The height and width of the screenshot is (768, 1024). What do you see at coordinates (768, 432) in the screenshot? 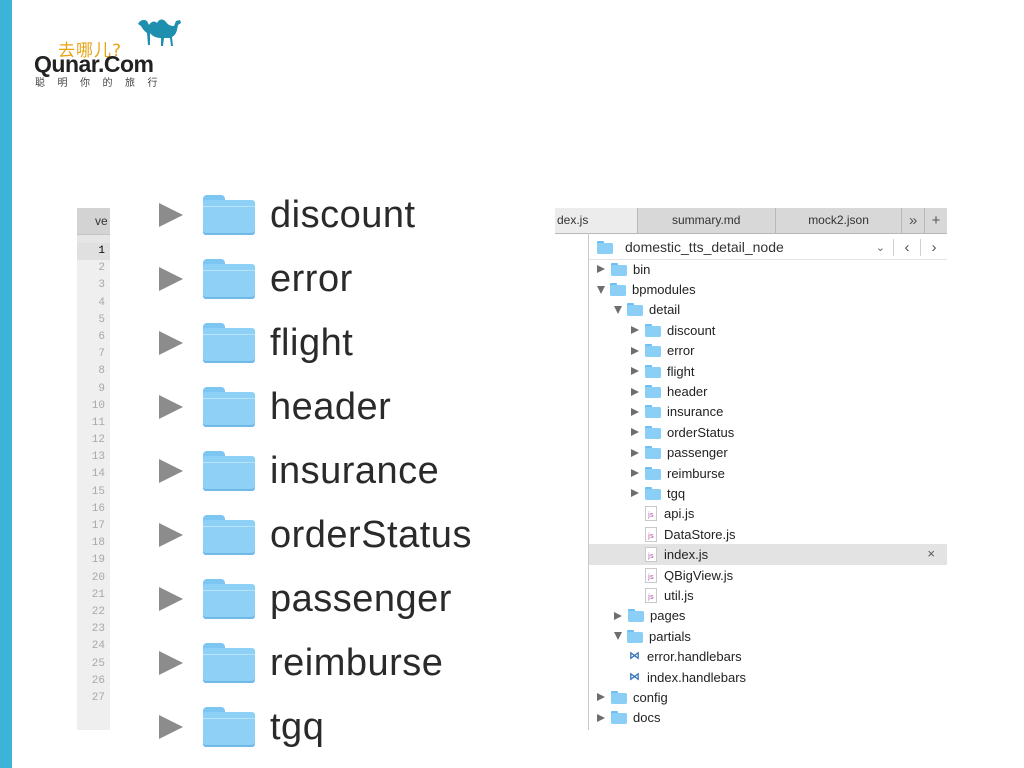
I see `tree-item-orderstatus: orderStatus` at bounding box center [768, 432].